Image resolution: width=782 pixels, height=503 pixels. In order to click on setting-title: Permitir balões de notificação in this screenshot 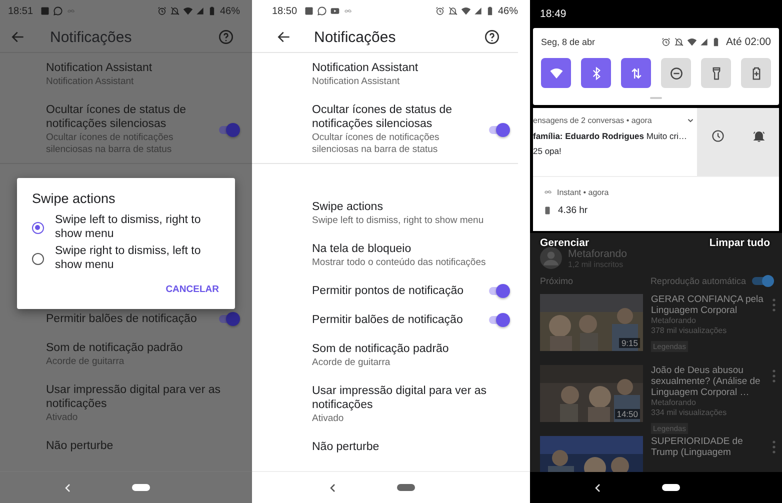, I will do `click(395, 320)`.